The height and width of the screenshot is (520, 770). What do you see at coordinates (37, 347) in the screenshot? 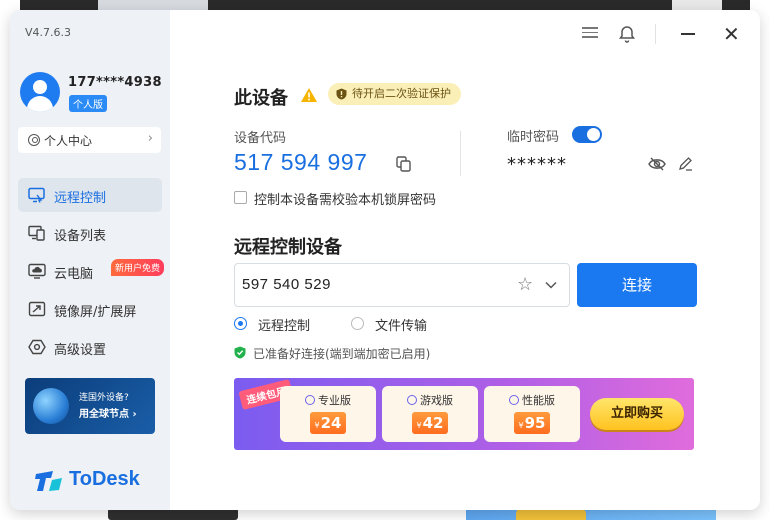
I see `settings-icon` at bounding box center [37, 347].